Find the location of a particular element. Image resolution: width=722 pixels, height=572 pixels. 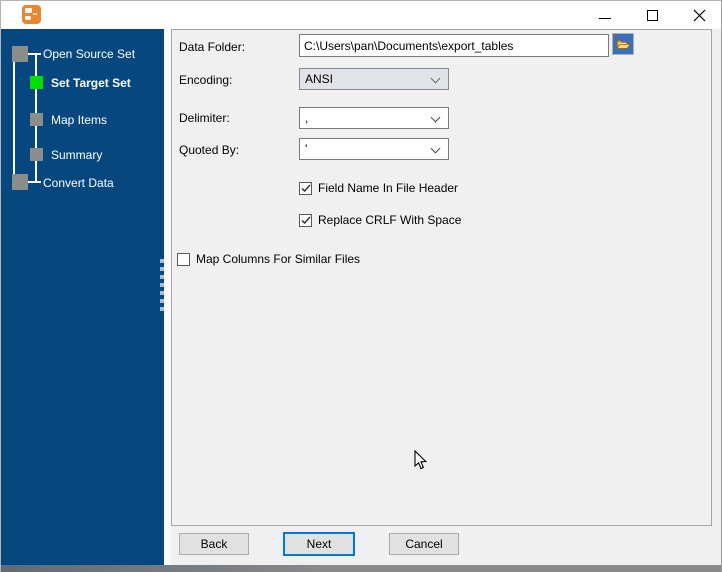

step-marker-open-source-set is located at coordinates (20, 54).